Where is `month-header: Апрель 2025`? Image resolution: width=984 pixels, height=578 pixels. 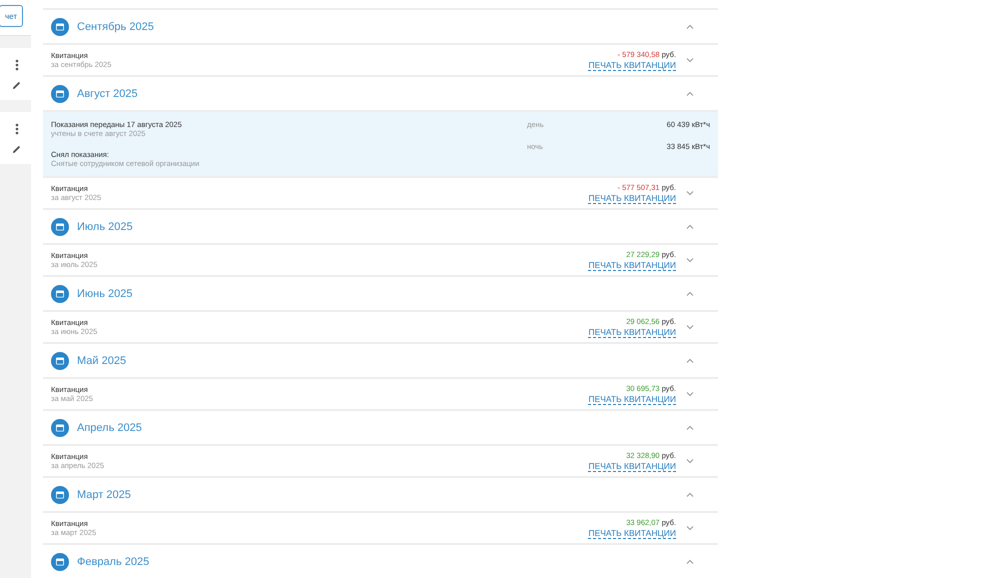 month-header: Апрель 2025 is located at coordinates (380, 426).